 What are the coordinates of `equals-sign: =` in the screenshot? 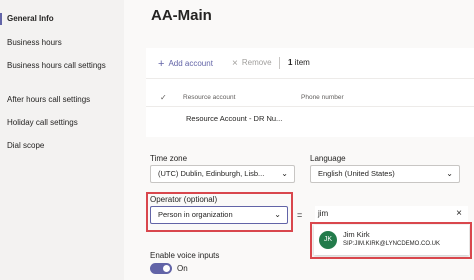 It's located at (300, 215).